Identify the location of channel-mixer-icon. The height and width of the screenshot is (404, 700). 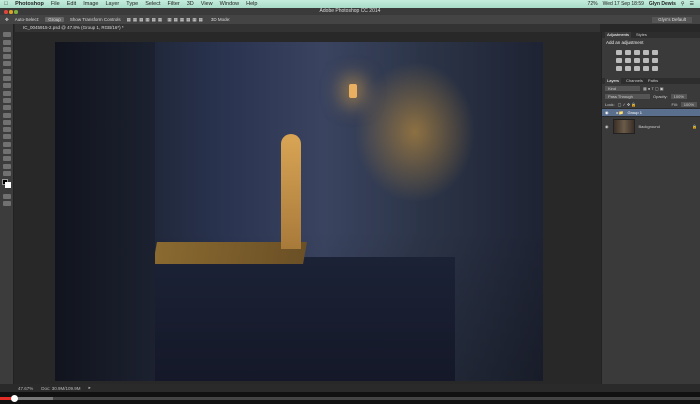
(655, 60).